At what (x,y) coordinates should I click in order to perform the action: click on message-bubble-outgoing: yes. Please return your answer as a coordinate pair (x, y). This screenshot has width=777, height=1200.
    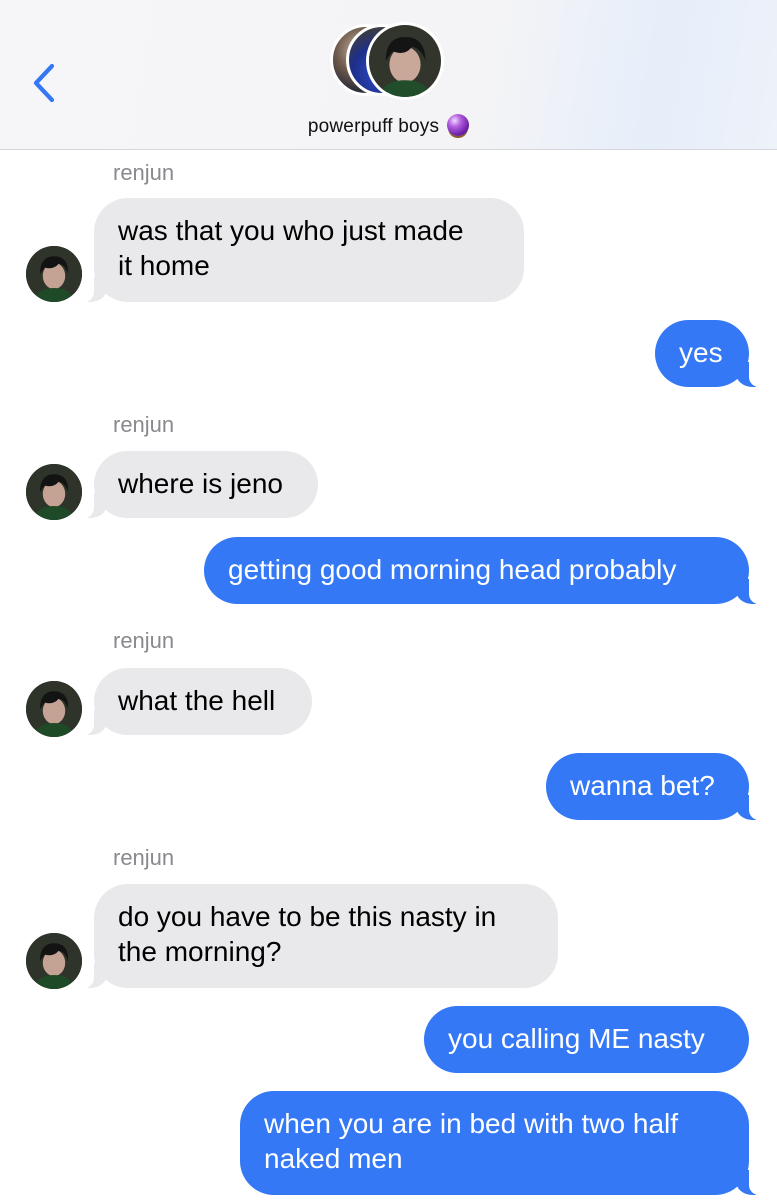
    Looking at the image, I should click on (715, 353).